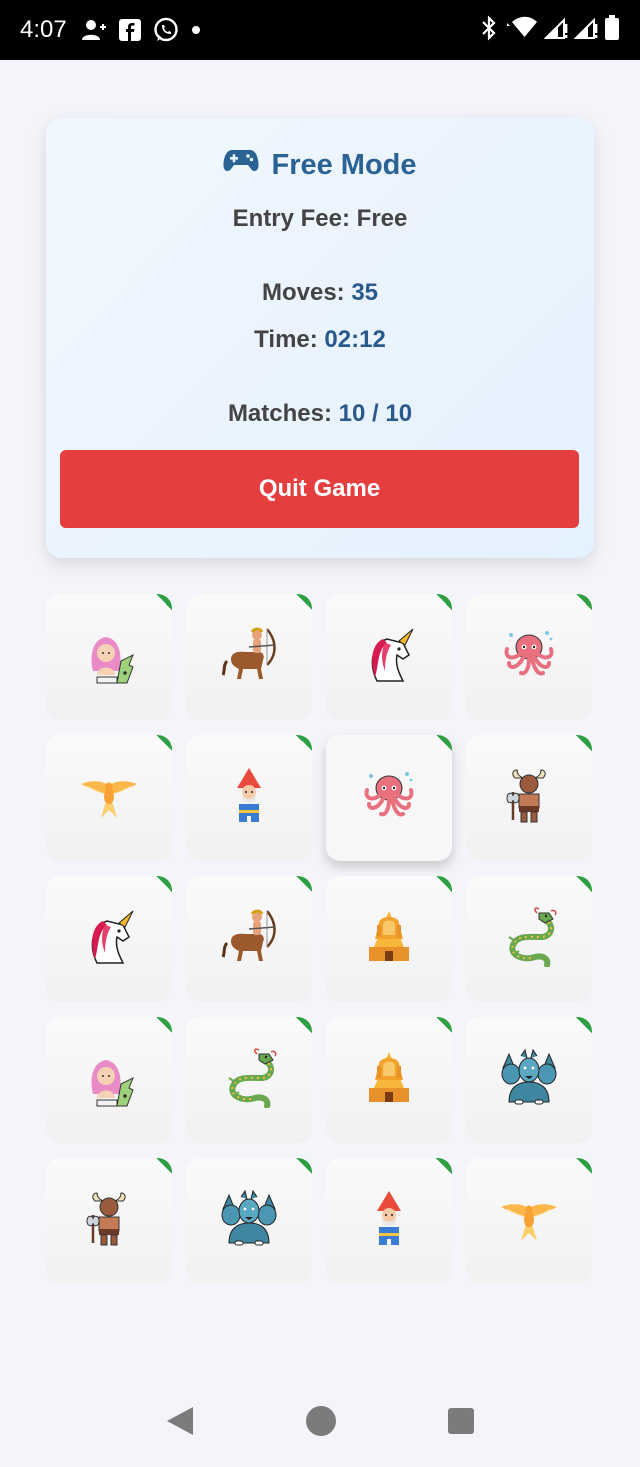  Describe the element at coordinates (241, 165) in the screenshot. I see `gamepad-icon` at that location.